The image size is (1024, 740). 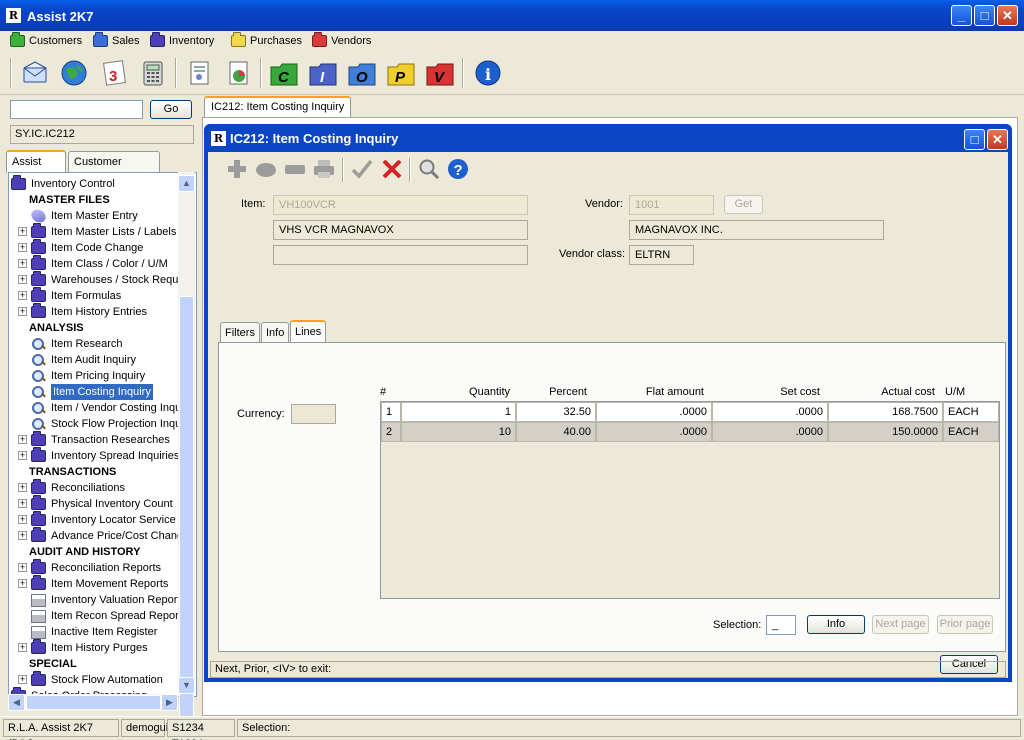 I want to click on tree-vertical-scrollbar: ▲ ▼, so click(x=186, y=456).